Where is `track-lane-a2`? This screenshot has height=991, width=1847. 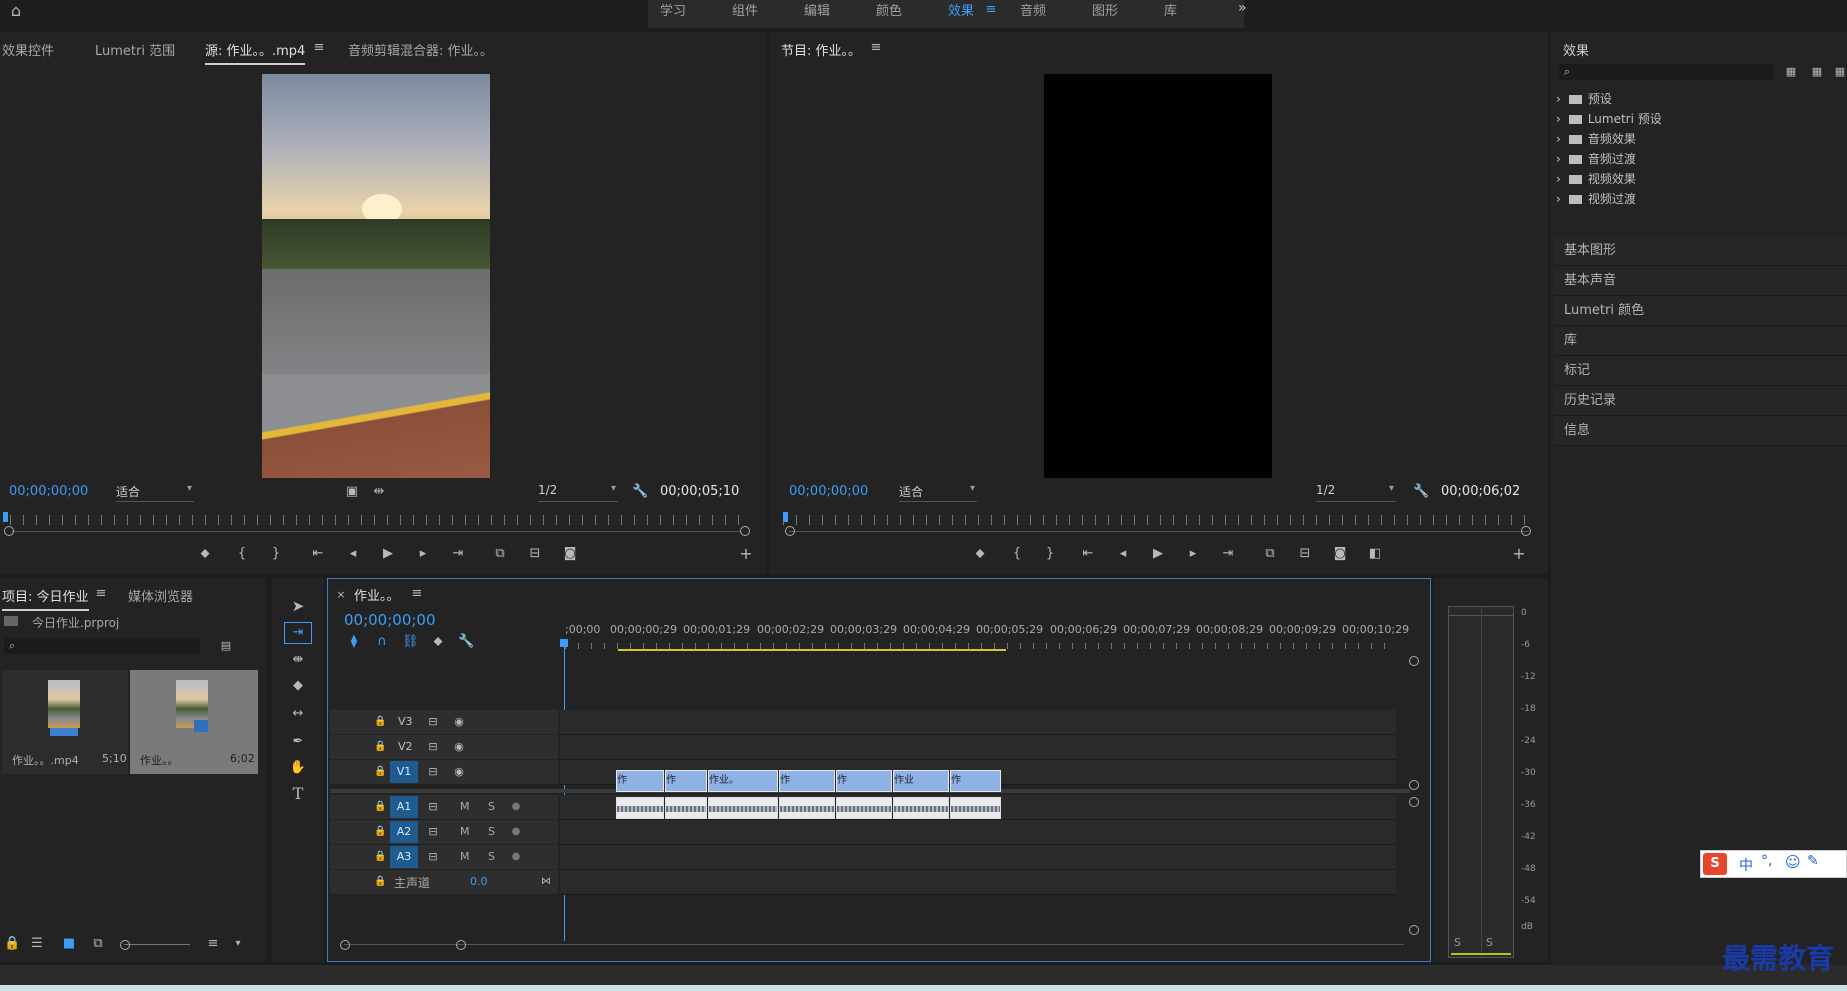
track-lane-a2 is located at coordinates (978, 832).